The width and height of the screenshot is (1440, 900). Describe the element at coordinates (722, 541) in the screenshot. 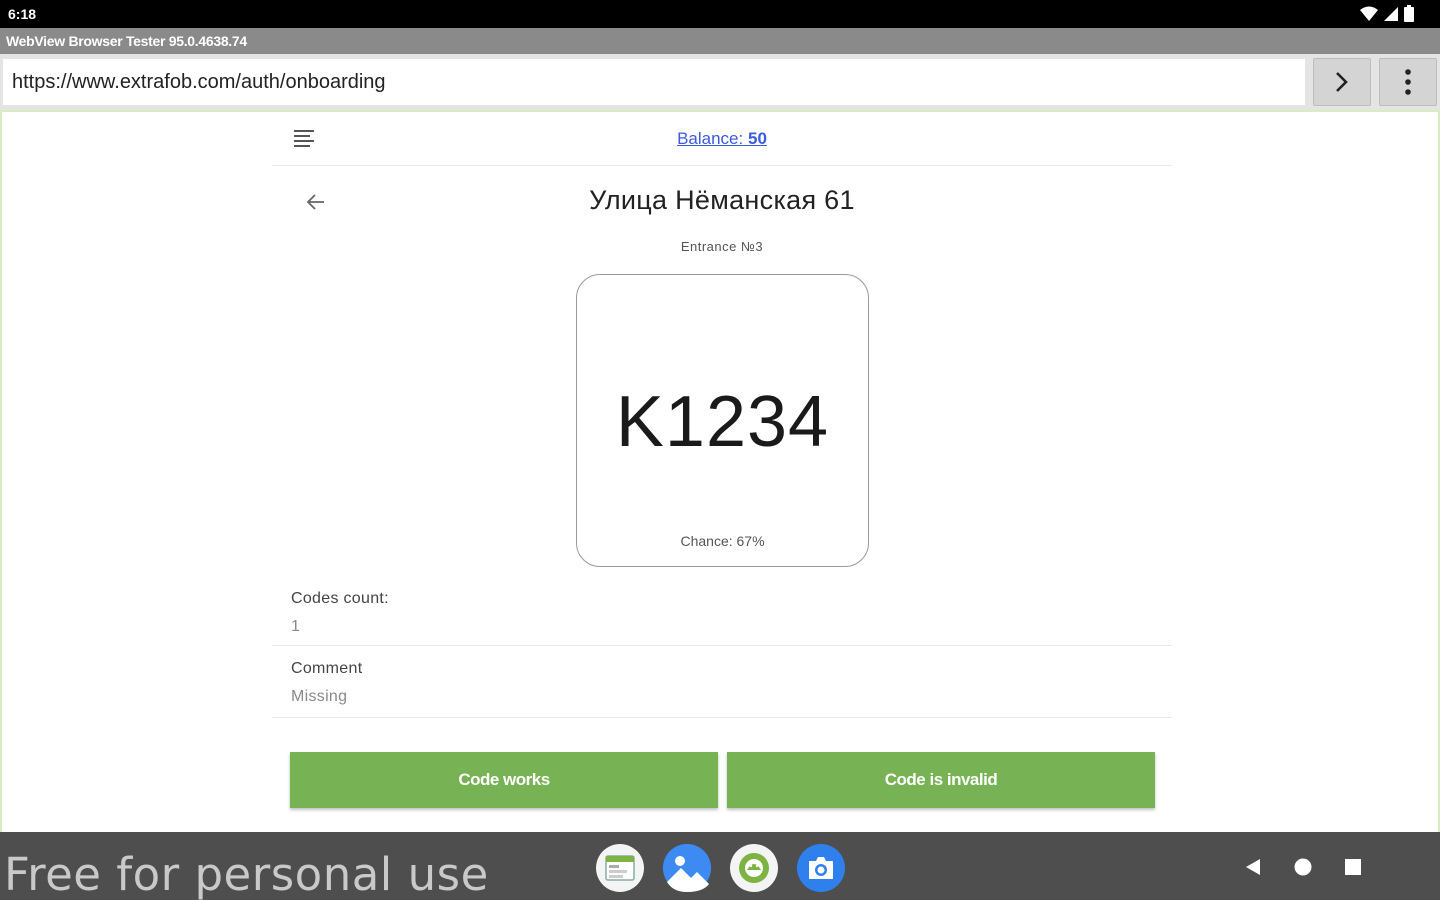

I see `code-chance: Chance: 67%` at that location.